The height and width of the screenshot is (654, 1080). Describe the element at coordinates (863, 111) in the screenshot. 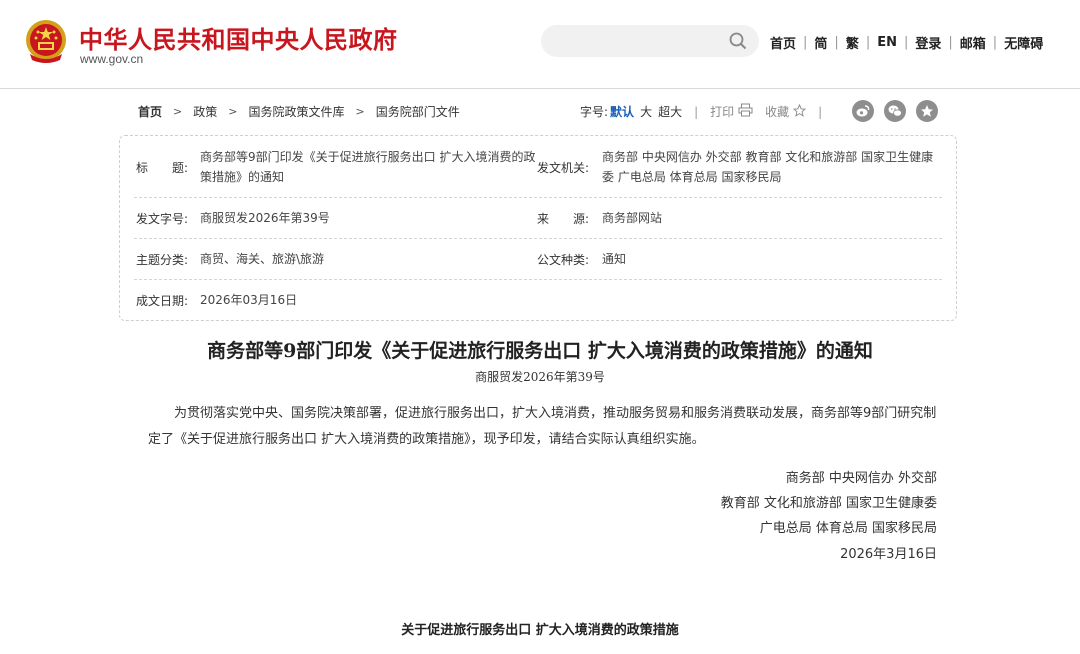

I see `weibo-icon` at that location.